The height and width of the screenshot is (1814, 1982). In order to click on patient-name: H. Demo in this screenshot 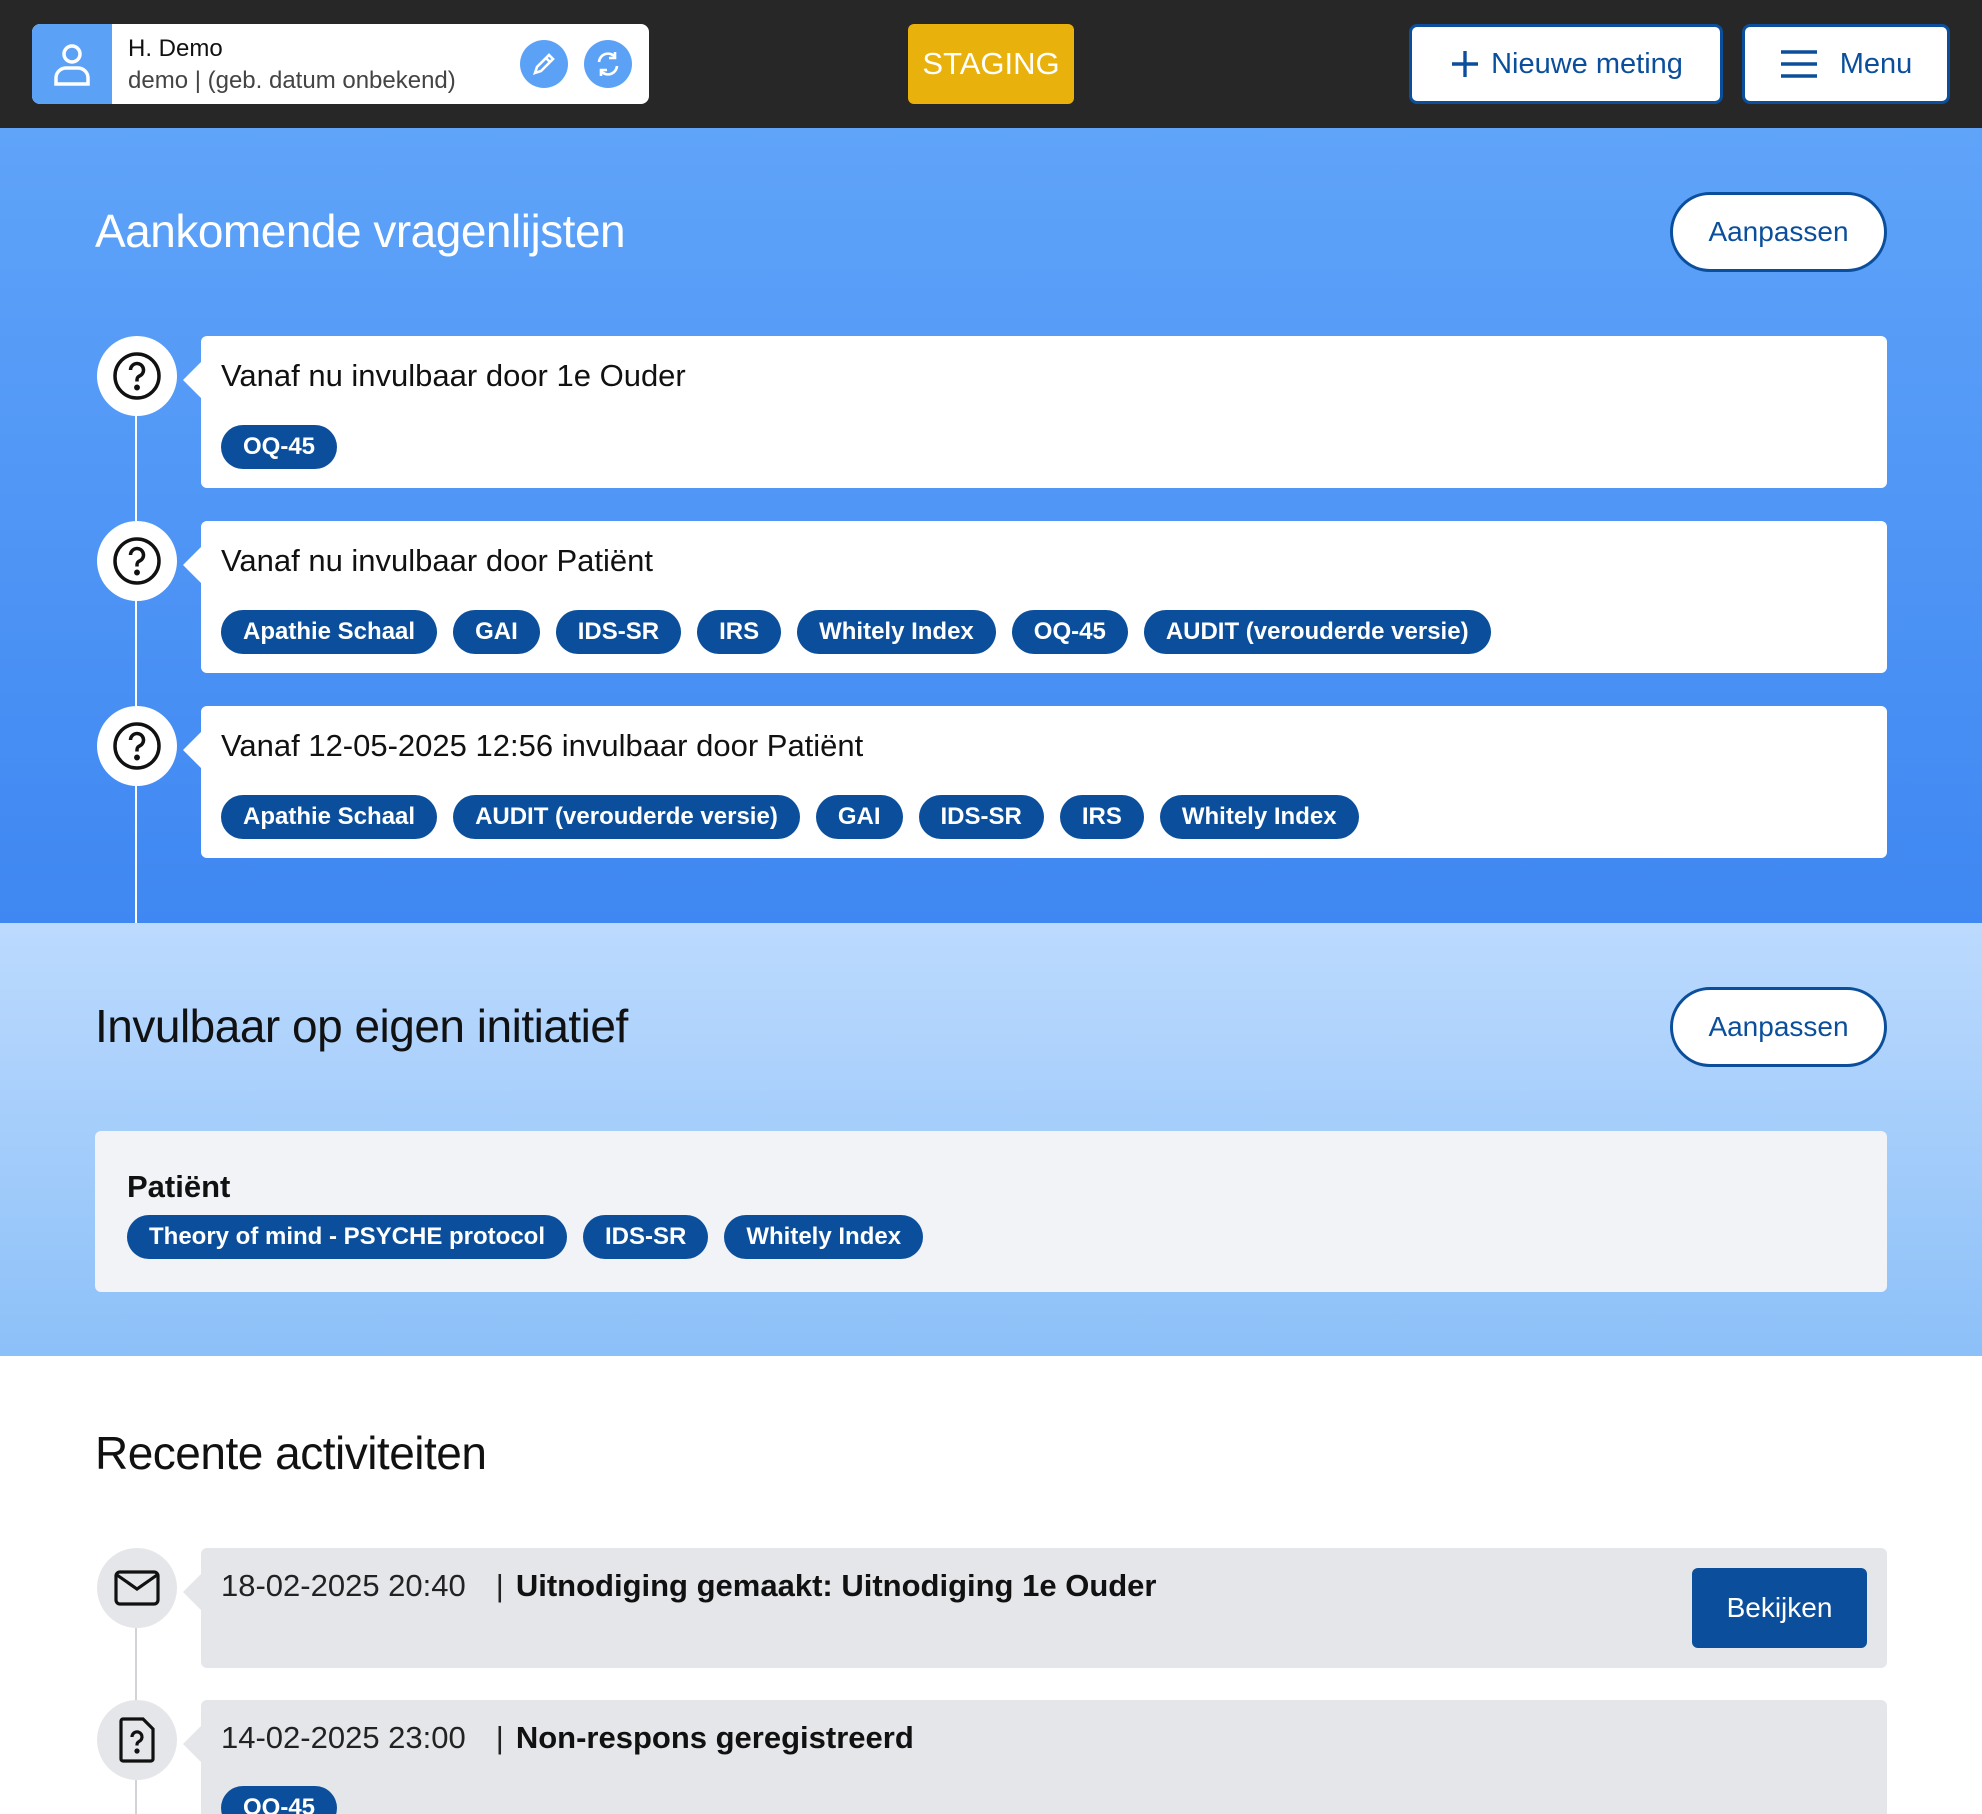, I will do `click(175, 48)`.